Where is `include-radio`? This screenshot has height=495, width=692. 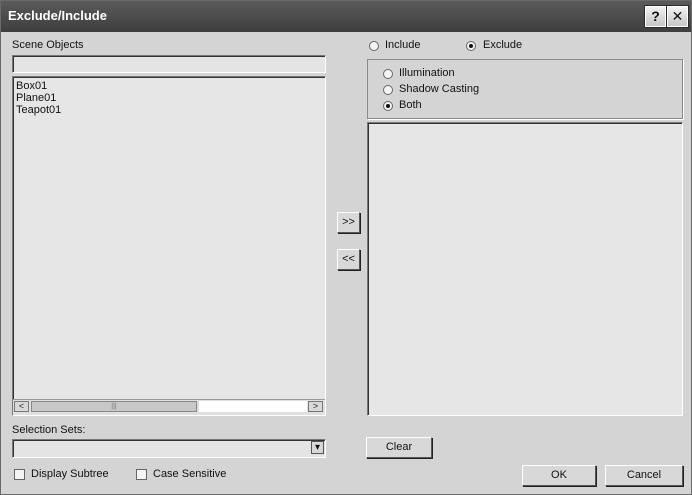
include-radio is located at coordinates (374, 46).